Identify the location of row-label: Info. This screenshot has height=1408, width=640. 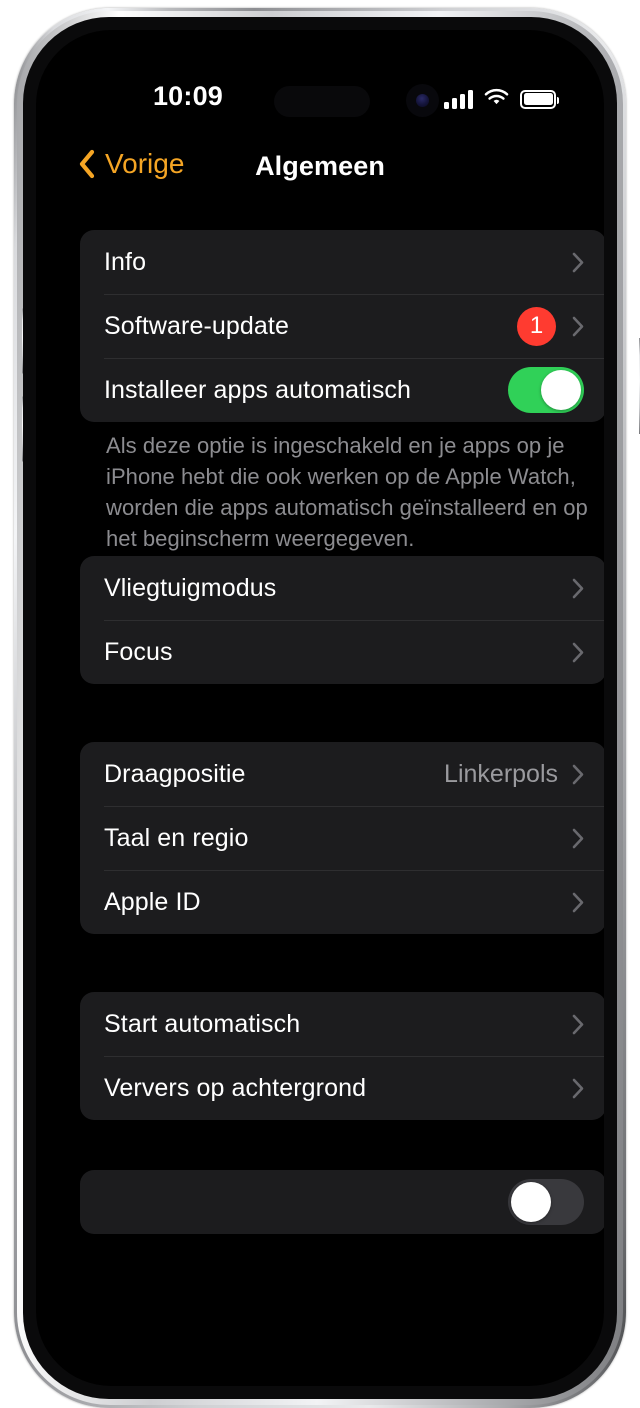
(125, 261).